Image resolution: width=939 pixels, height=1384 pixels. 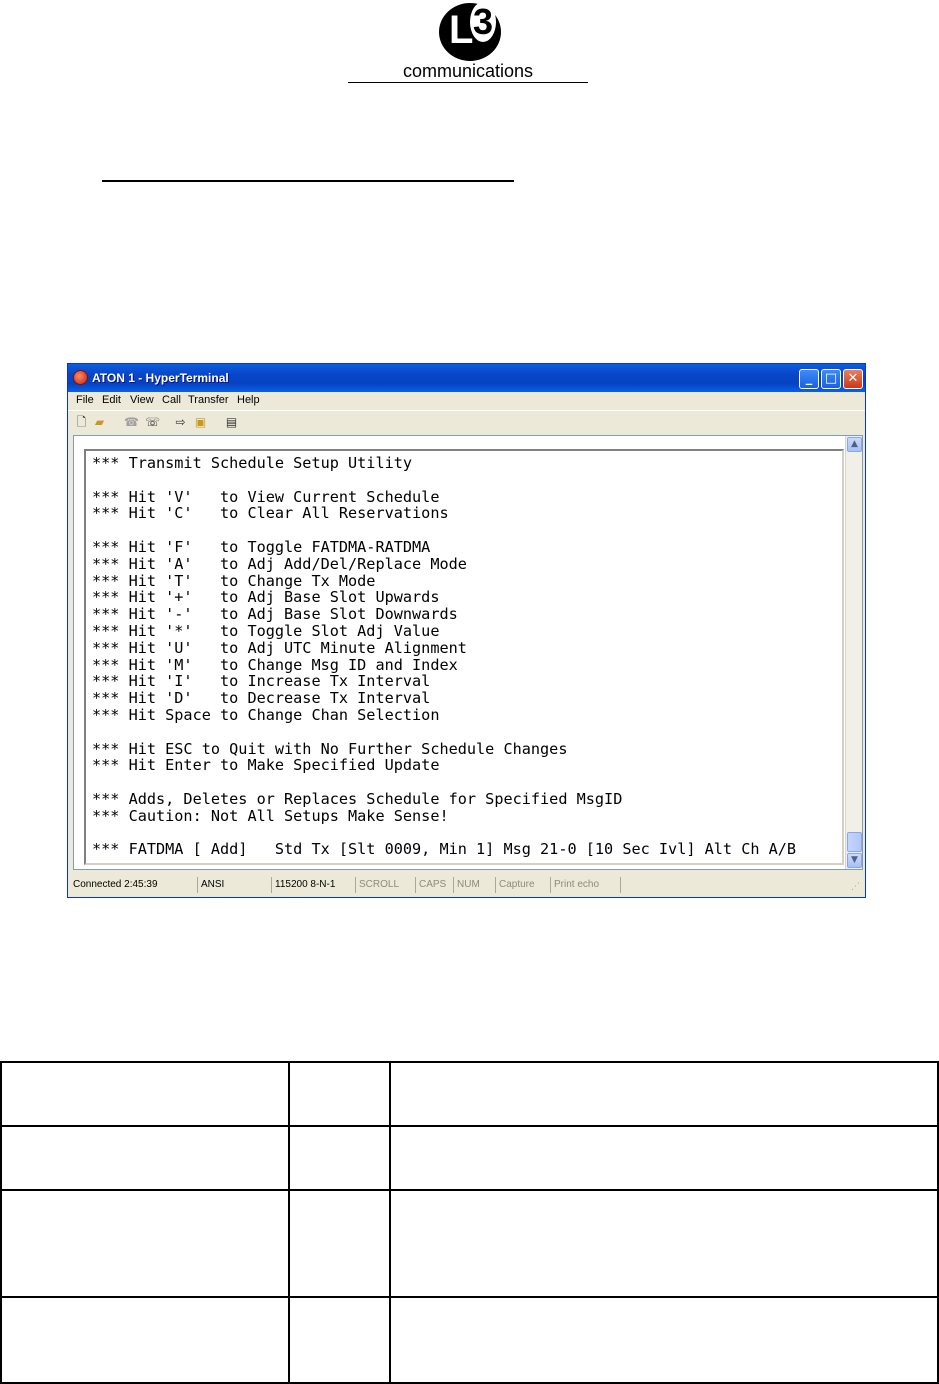 I want to click on status-caps: CAPS, so click(x=435, y=885).